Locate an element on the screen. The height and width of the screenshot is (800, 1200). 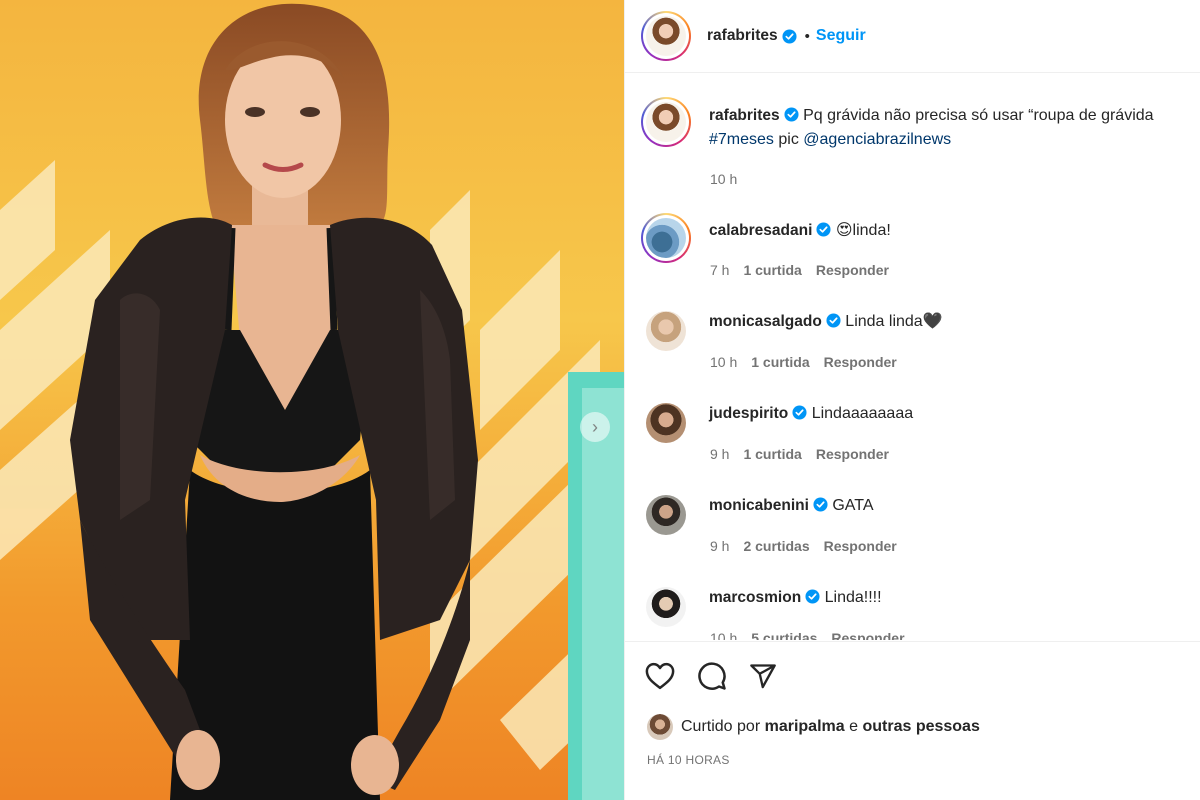
caption-mention: @agenciabrazilnews is located at coordinates (877, 139).